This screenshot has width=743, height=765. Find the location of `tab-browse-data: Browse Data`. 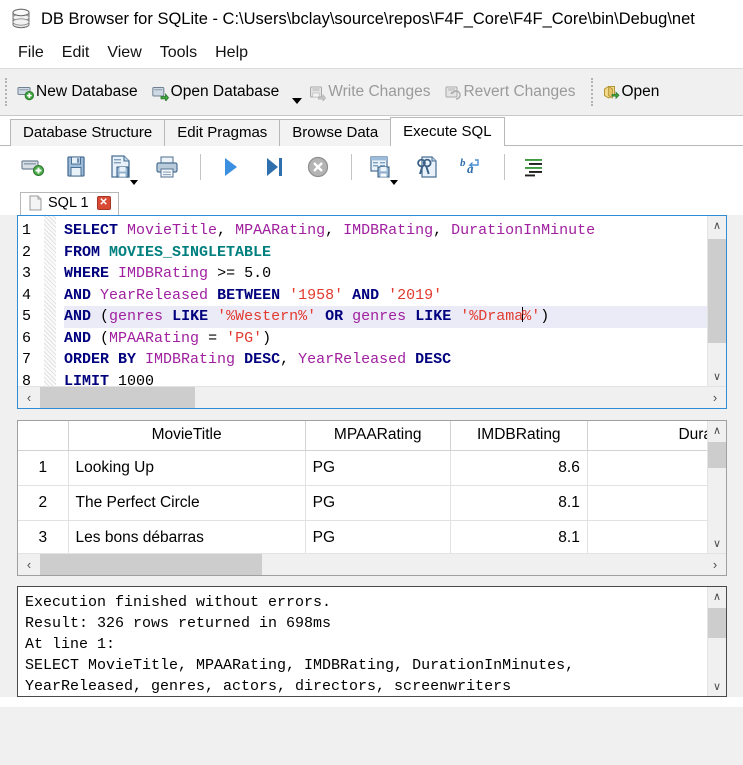

tab-browse-data: Browse Data is located at coordinates (335, 132).